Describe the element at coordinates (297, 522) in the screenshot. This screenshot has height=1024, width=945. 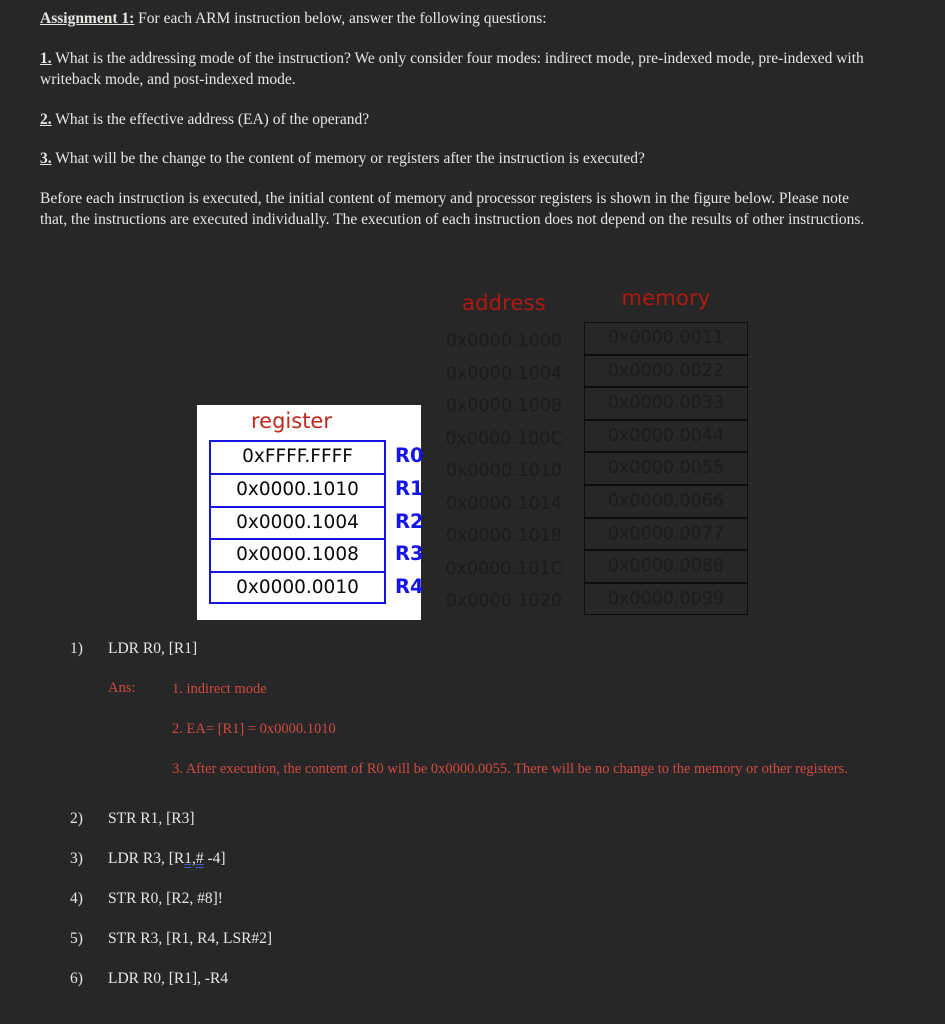
I see `register-value: 0x0000.1004` at that location.